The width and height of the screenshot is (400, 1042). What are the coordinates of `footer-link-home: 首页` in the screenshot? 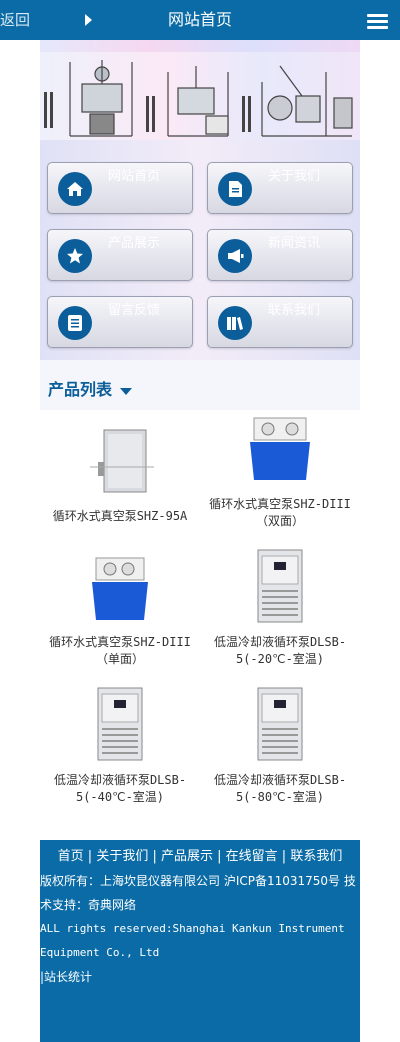 It's located at (71, 856).